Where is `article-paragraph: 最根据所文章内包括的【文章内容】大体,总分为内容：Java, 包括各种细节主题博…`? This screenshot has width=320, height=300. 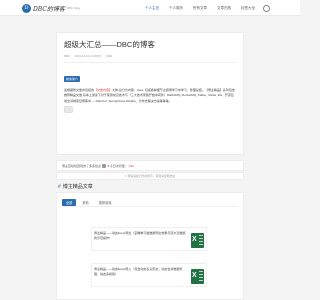 article-paragraph: 最根据所文章内包括的【文章内容】大体,总分为内容：Java, 包括各种细节主题博… is located at coordinates (150, 96).